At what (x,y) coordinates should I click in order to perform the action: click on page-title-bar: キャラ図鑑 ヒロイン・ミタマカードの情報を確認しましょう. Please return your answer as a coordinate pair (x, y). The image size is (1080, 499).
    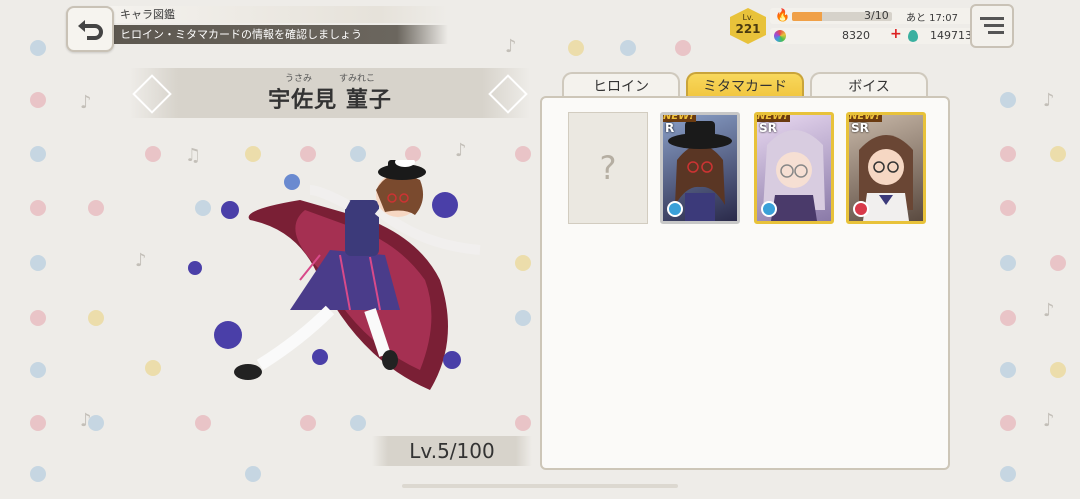
    Looking at the image, I should click on (278, 26).